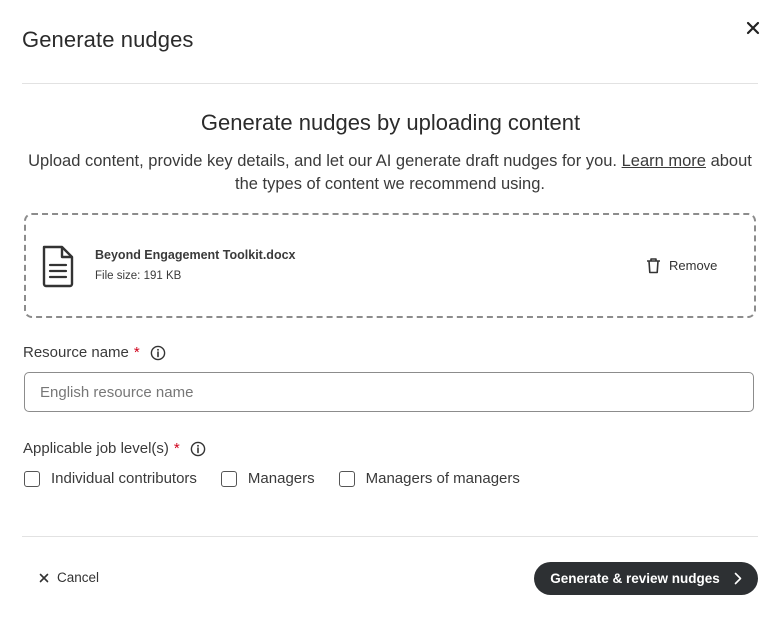  I want to click on header-divider, so click(390, 83).